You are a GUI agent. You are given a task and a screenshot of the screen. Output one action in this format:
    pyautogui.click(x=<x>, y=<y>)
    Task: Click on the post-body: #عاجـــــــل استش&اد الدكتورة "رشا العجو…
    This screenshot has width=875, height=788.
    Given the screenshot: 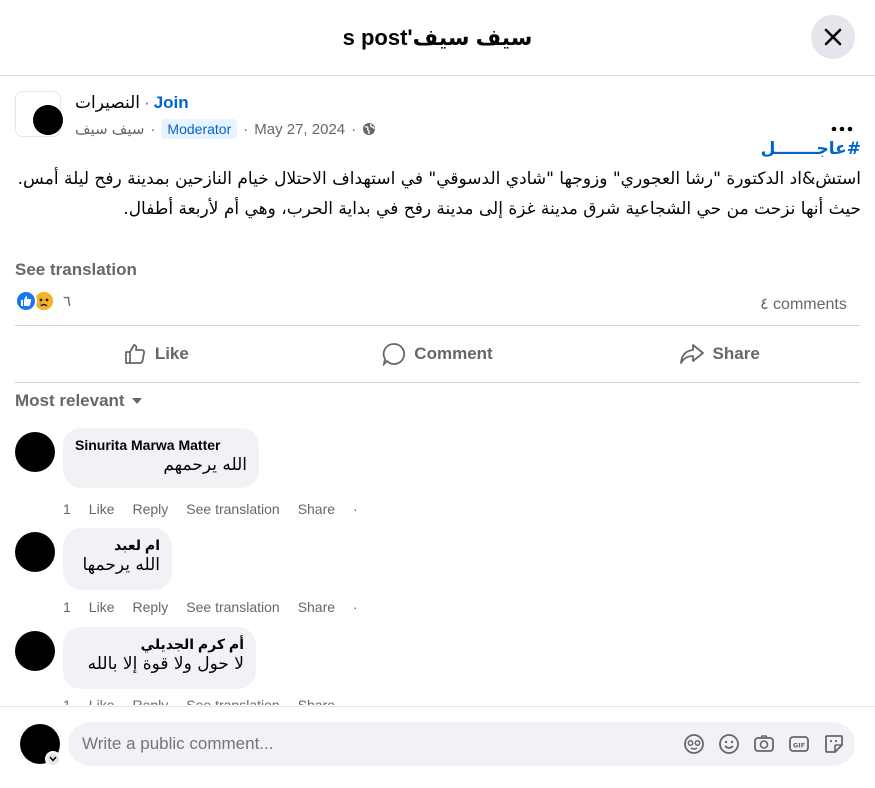 What is the action you would take?
    pyautogui.click(x=438, y=182)
    